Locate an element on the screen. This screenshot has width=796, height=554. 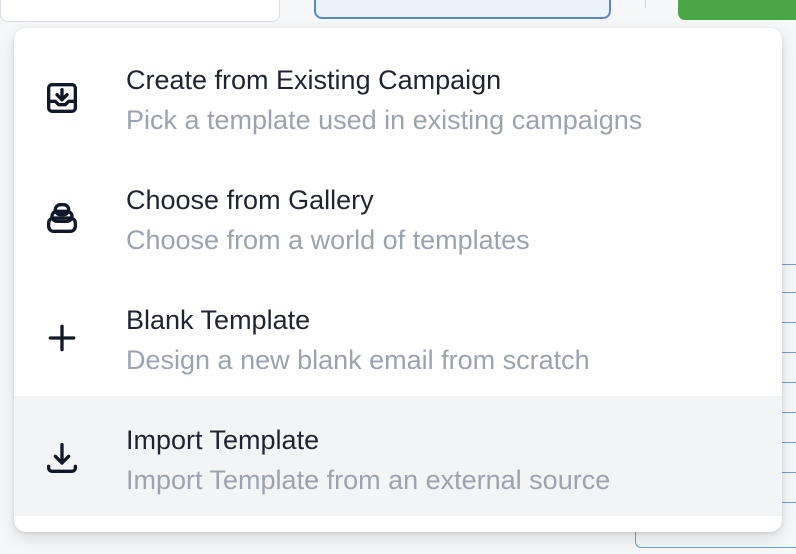
menu-item-description: Choose from a world of templates is located at coordinates (328, 240).